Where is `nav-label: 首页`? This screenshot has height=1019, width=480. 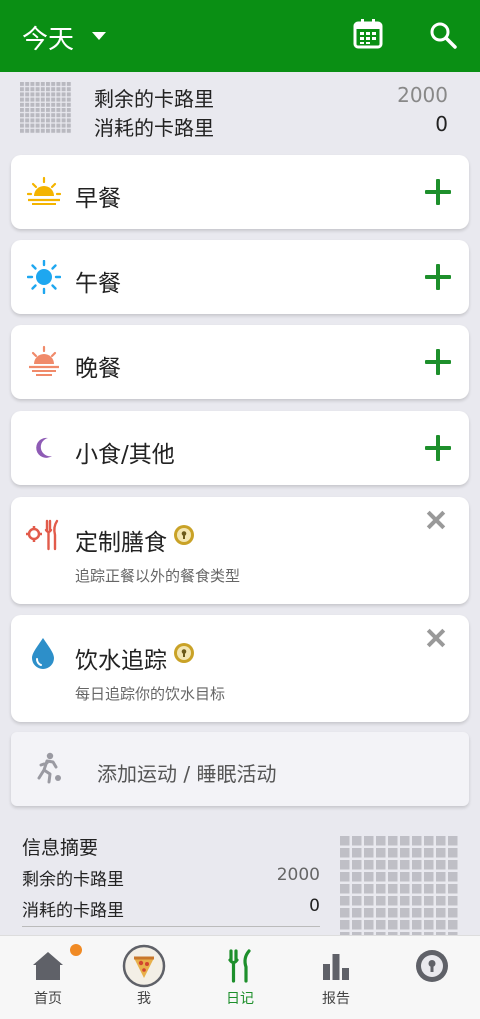
nav-label: 首页 is located at coordinates (48, 999).